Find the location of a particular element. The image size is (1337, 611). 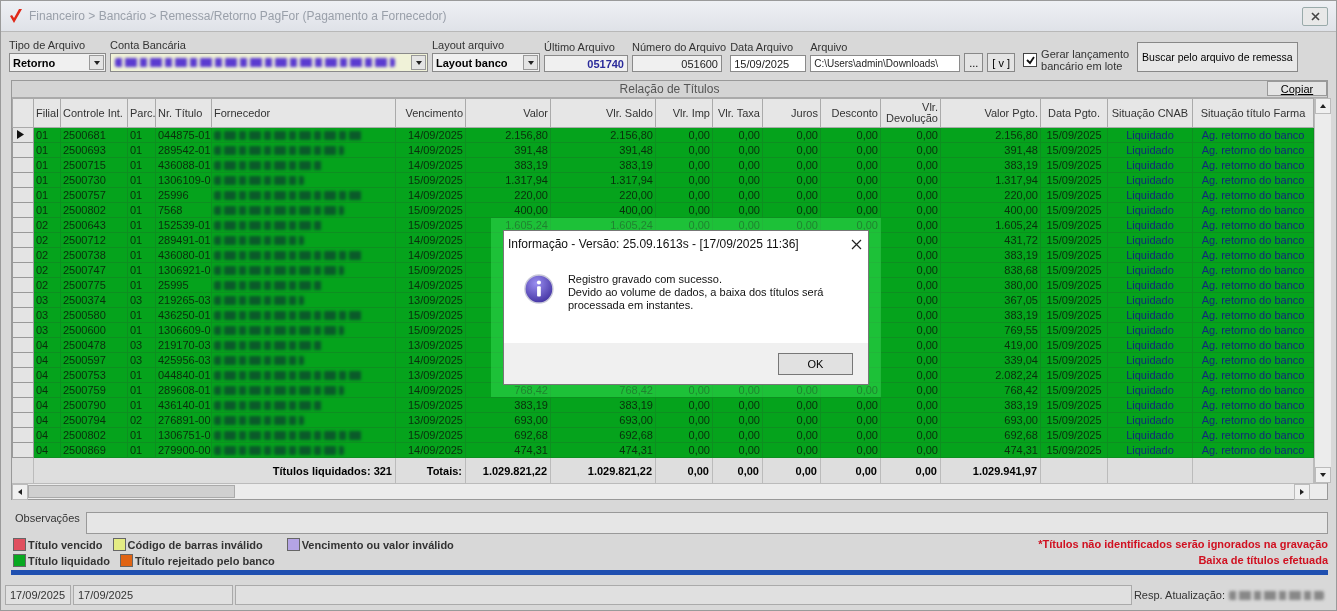

column-header: Vlr. Imp is located at coordinates (684, 113).